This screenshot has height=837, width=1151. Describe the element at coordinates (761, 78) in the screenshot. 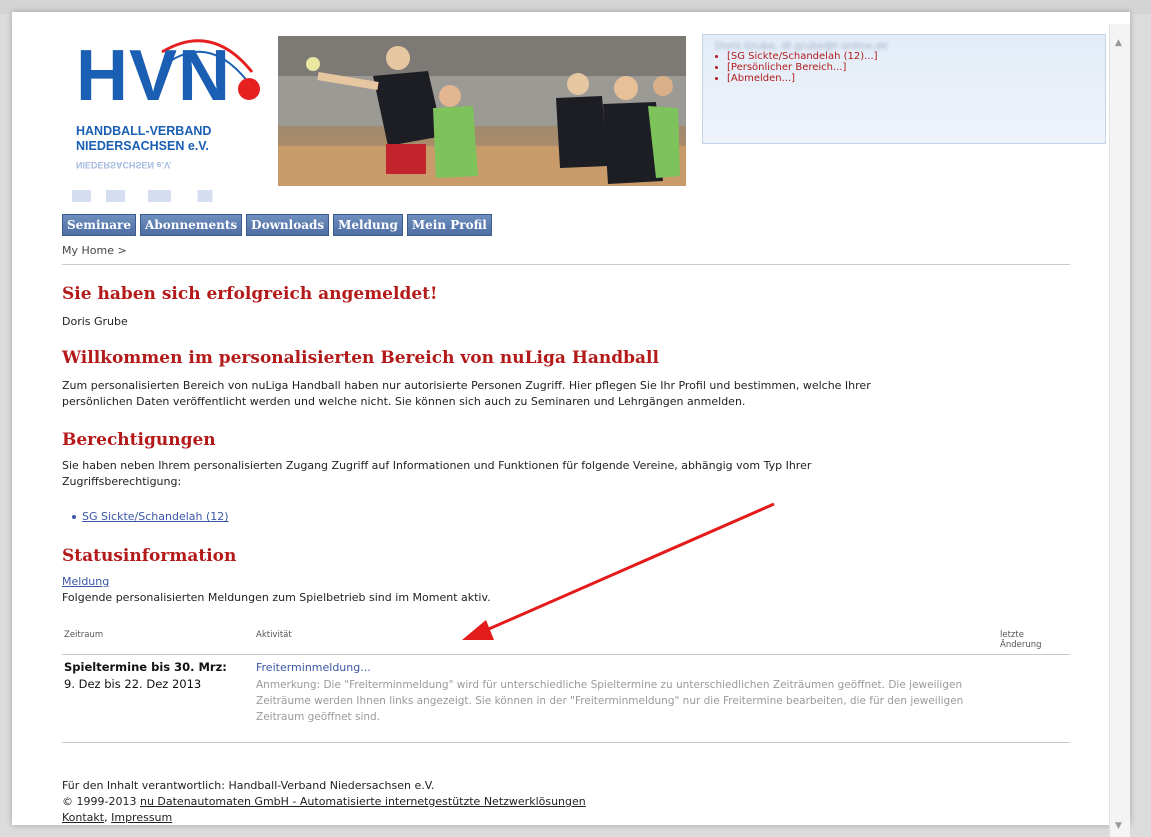

I see `user-menu-logout-link: [Abmelden...]` at that location.